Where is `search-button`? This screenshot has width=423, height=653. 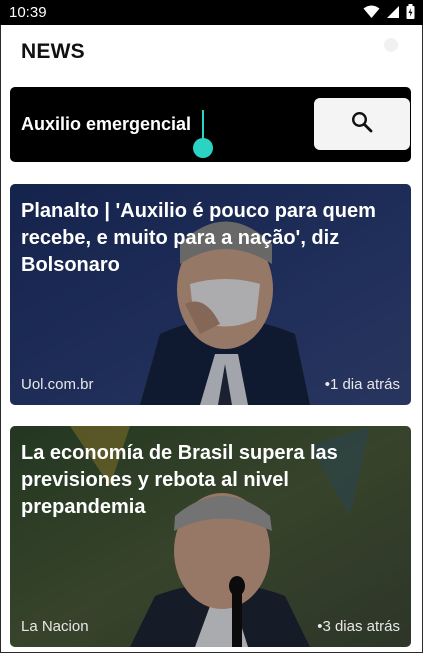 search-button is located at coordinates (362, 124).